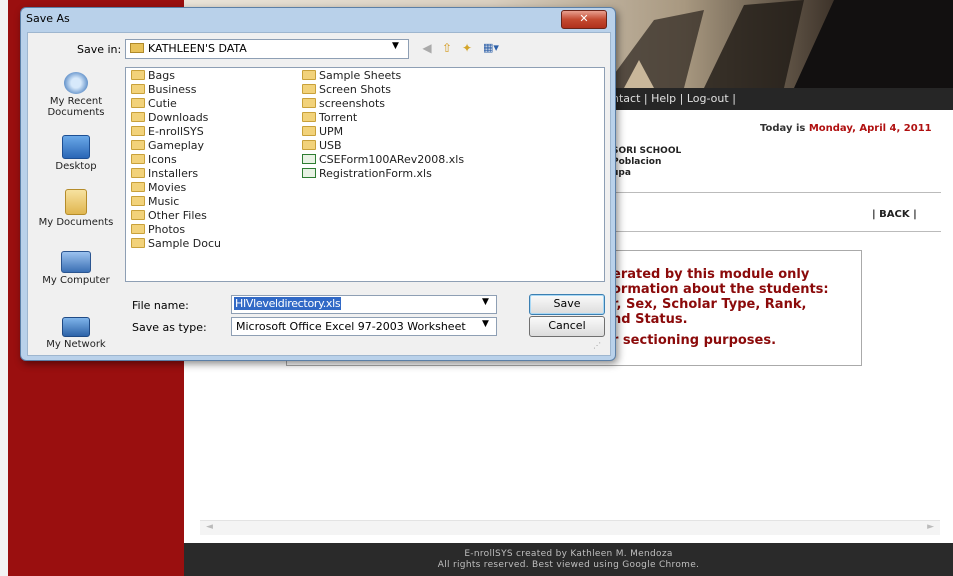  Describe the element at coordinates (267, 49) in the screenshot. I see `save-in-dropdown: KATHLEEN'S DATA ▼` at that location.